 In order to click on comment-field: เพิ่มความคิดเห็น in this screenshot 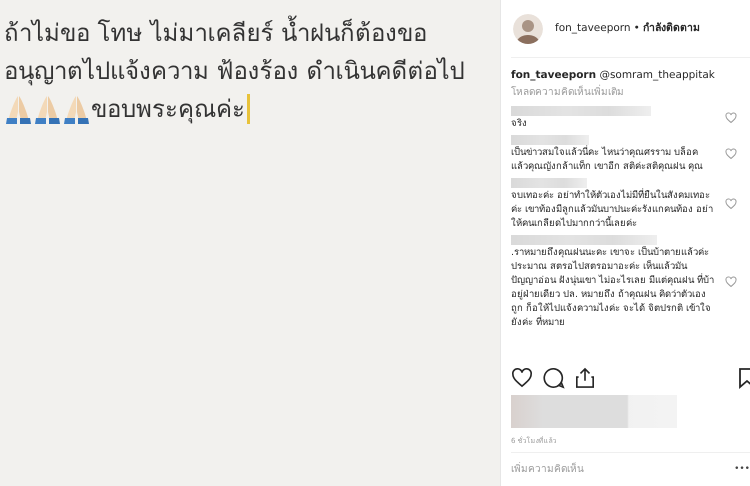, I will do `click(620, 469)`.